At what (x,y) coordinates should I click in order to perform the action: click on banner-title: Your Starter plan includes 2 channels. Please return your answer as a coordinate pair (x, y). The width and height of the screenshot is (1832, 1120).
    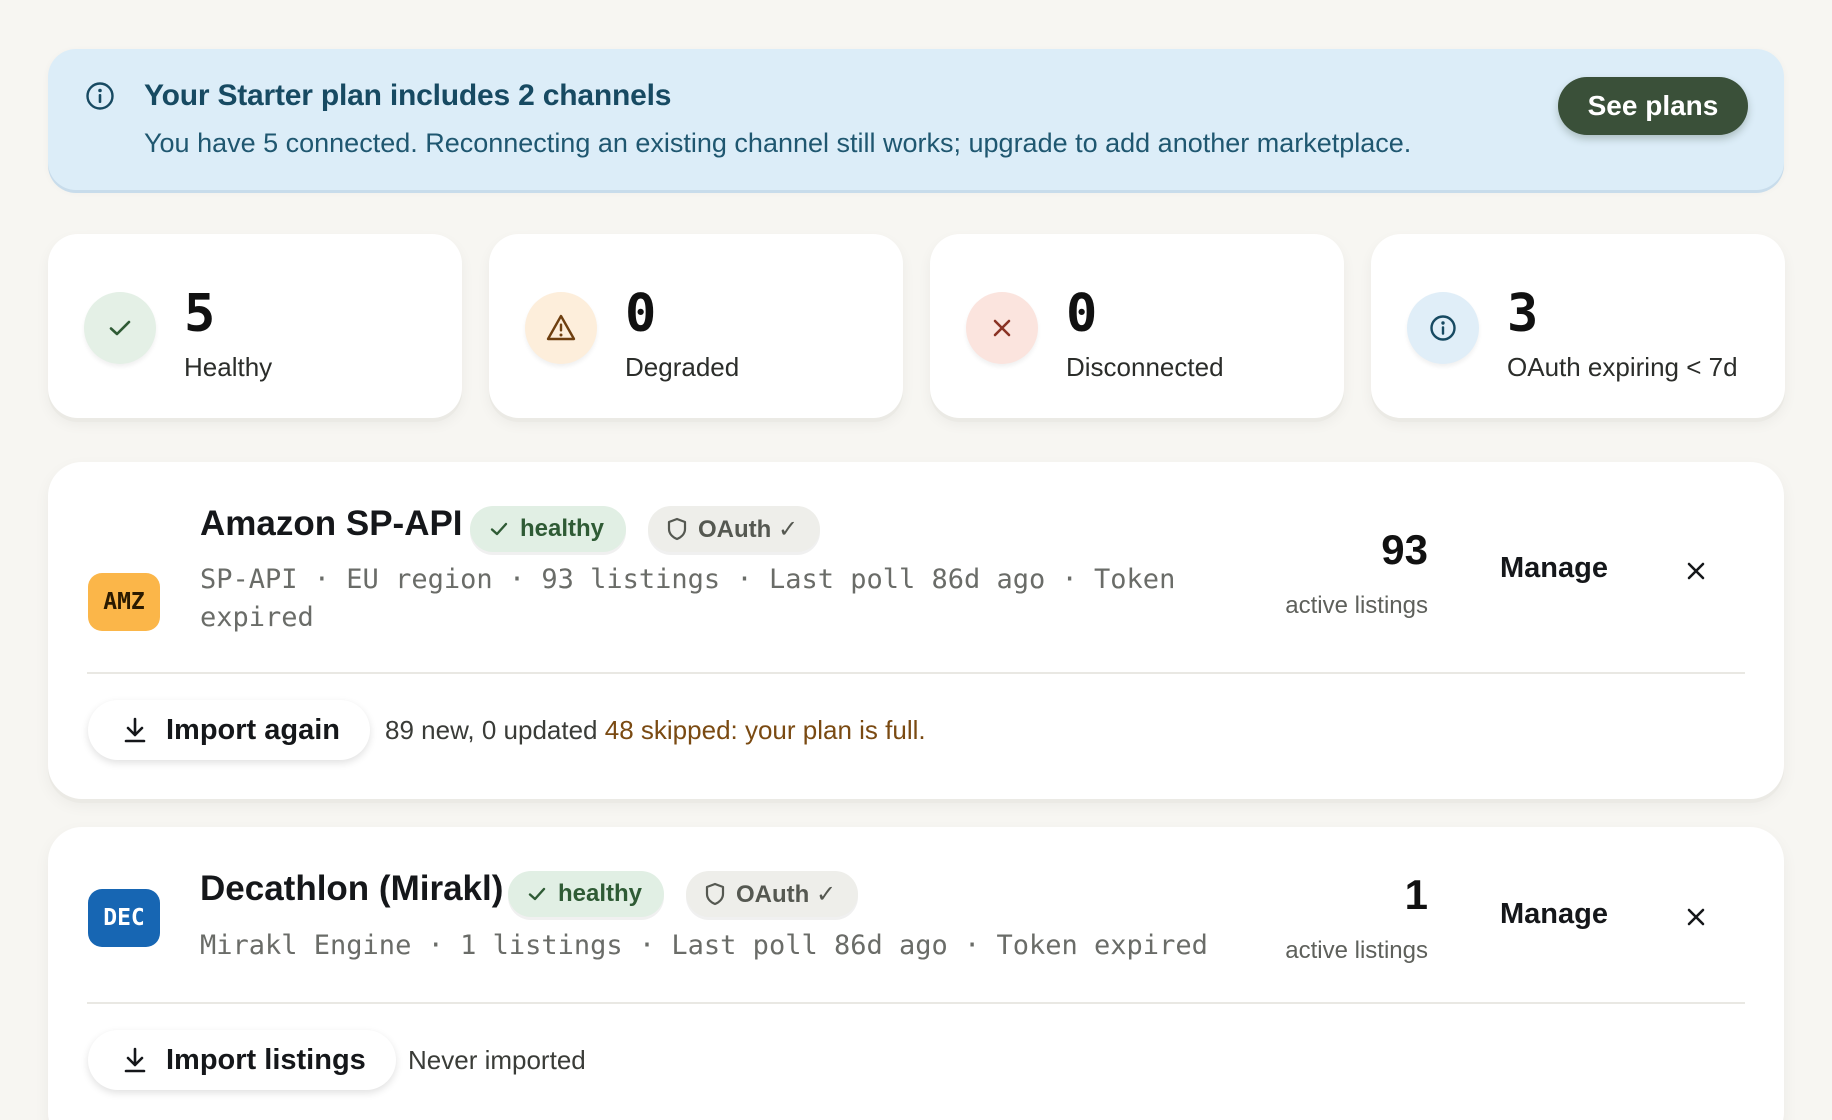
    Looking at the image, I should click on (408, 95).